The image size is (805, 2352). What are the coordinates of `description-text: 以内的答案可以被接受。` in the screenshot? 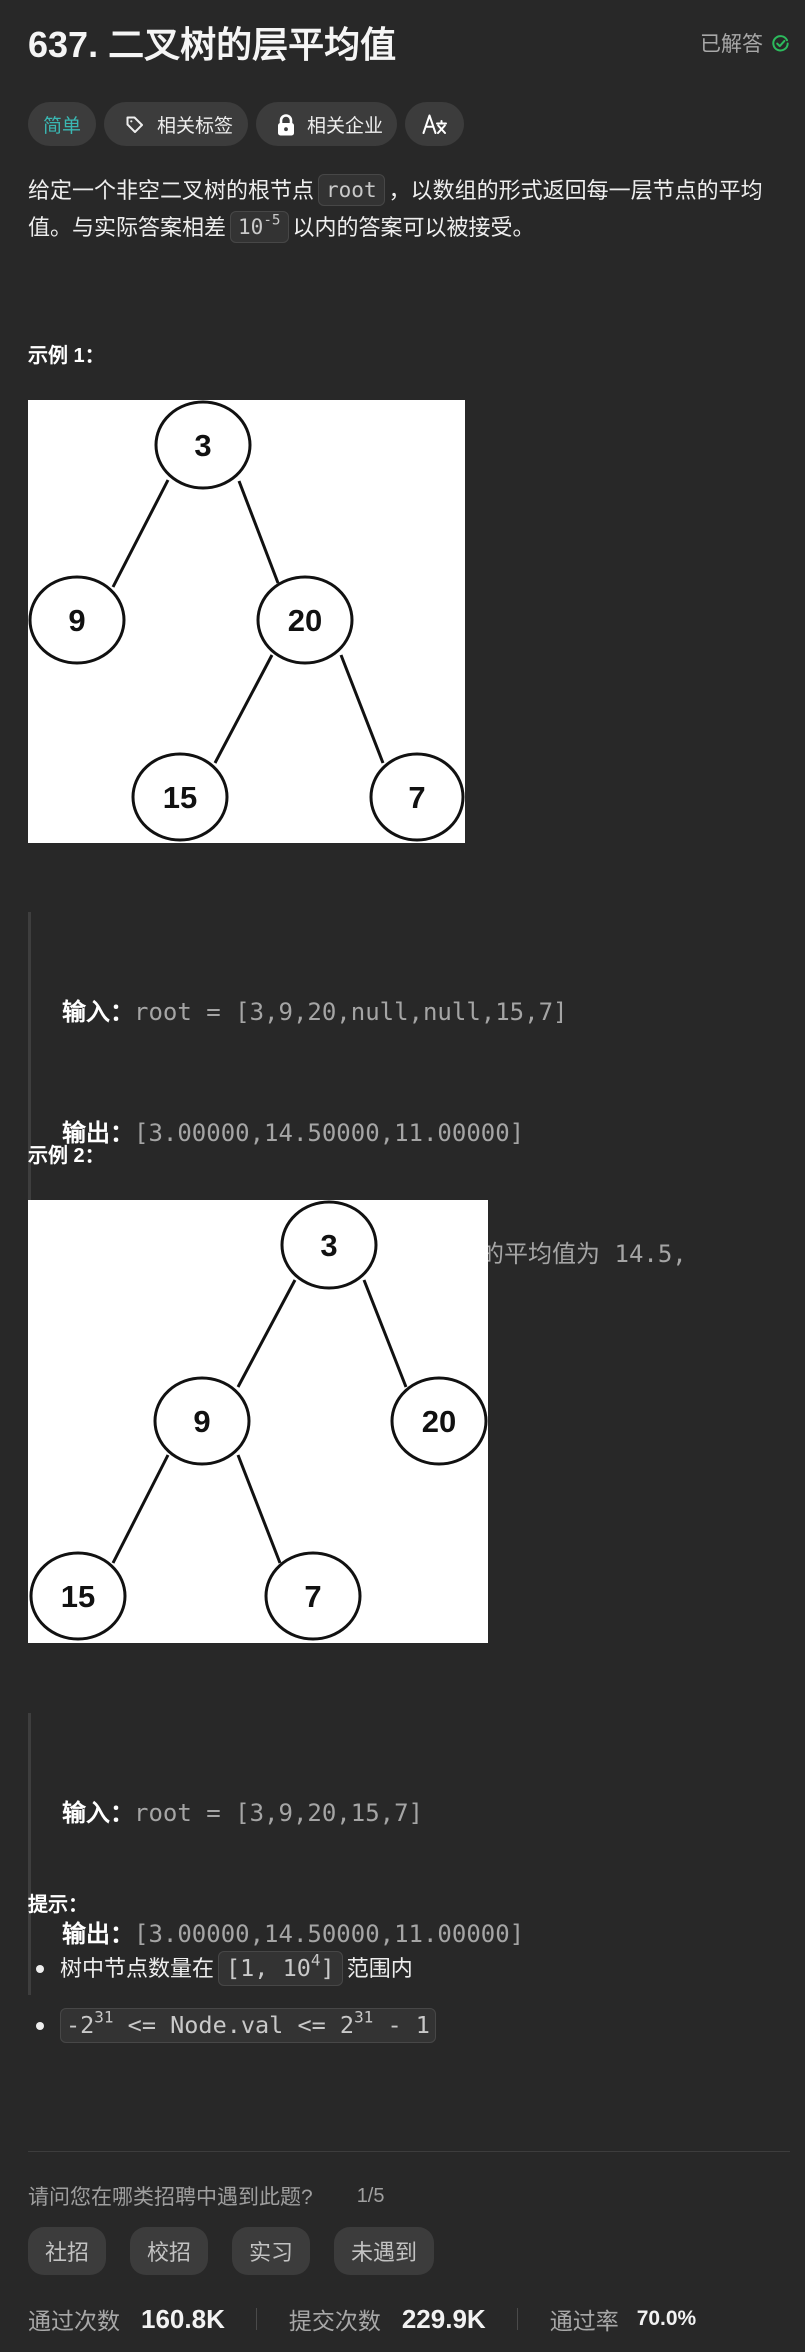 It's located at (413, 227).